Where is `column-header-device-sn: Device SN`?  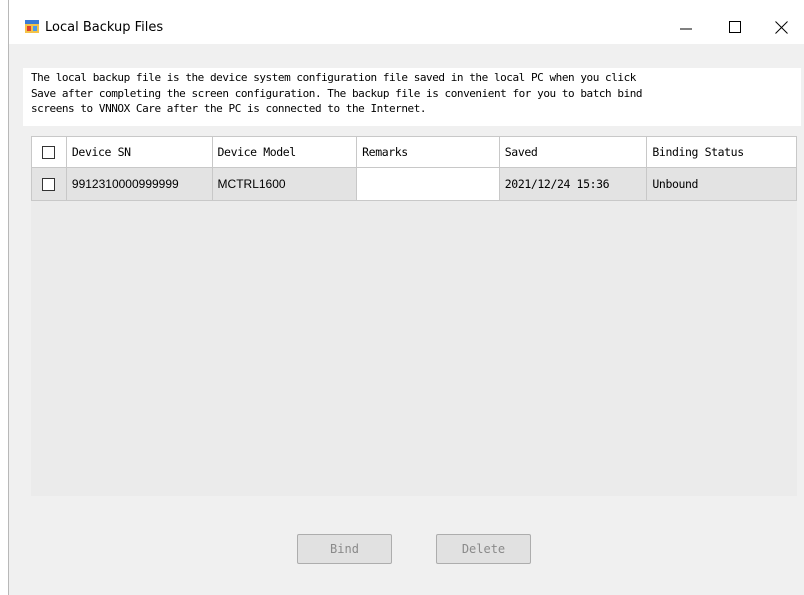
column-header-device-sn: Device SN is located at coordinates (140, 152).